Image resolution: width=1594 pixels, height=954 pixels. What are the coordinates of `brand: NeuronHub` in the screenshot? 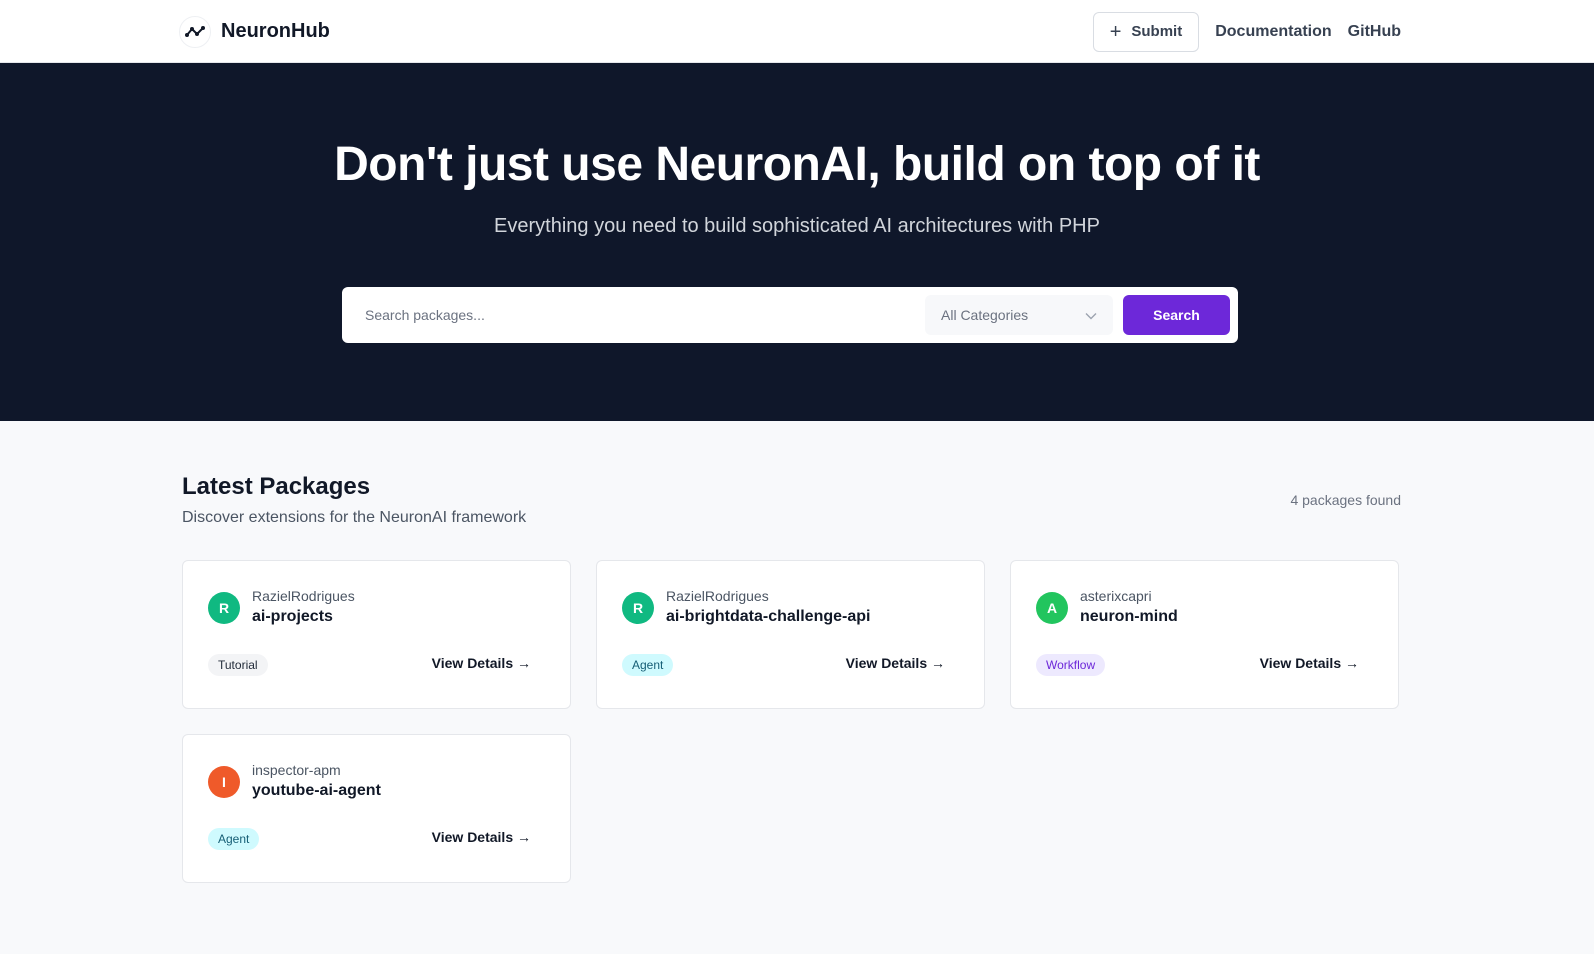 It's located at (254, 31).